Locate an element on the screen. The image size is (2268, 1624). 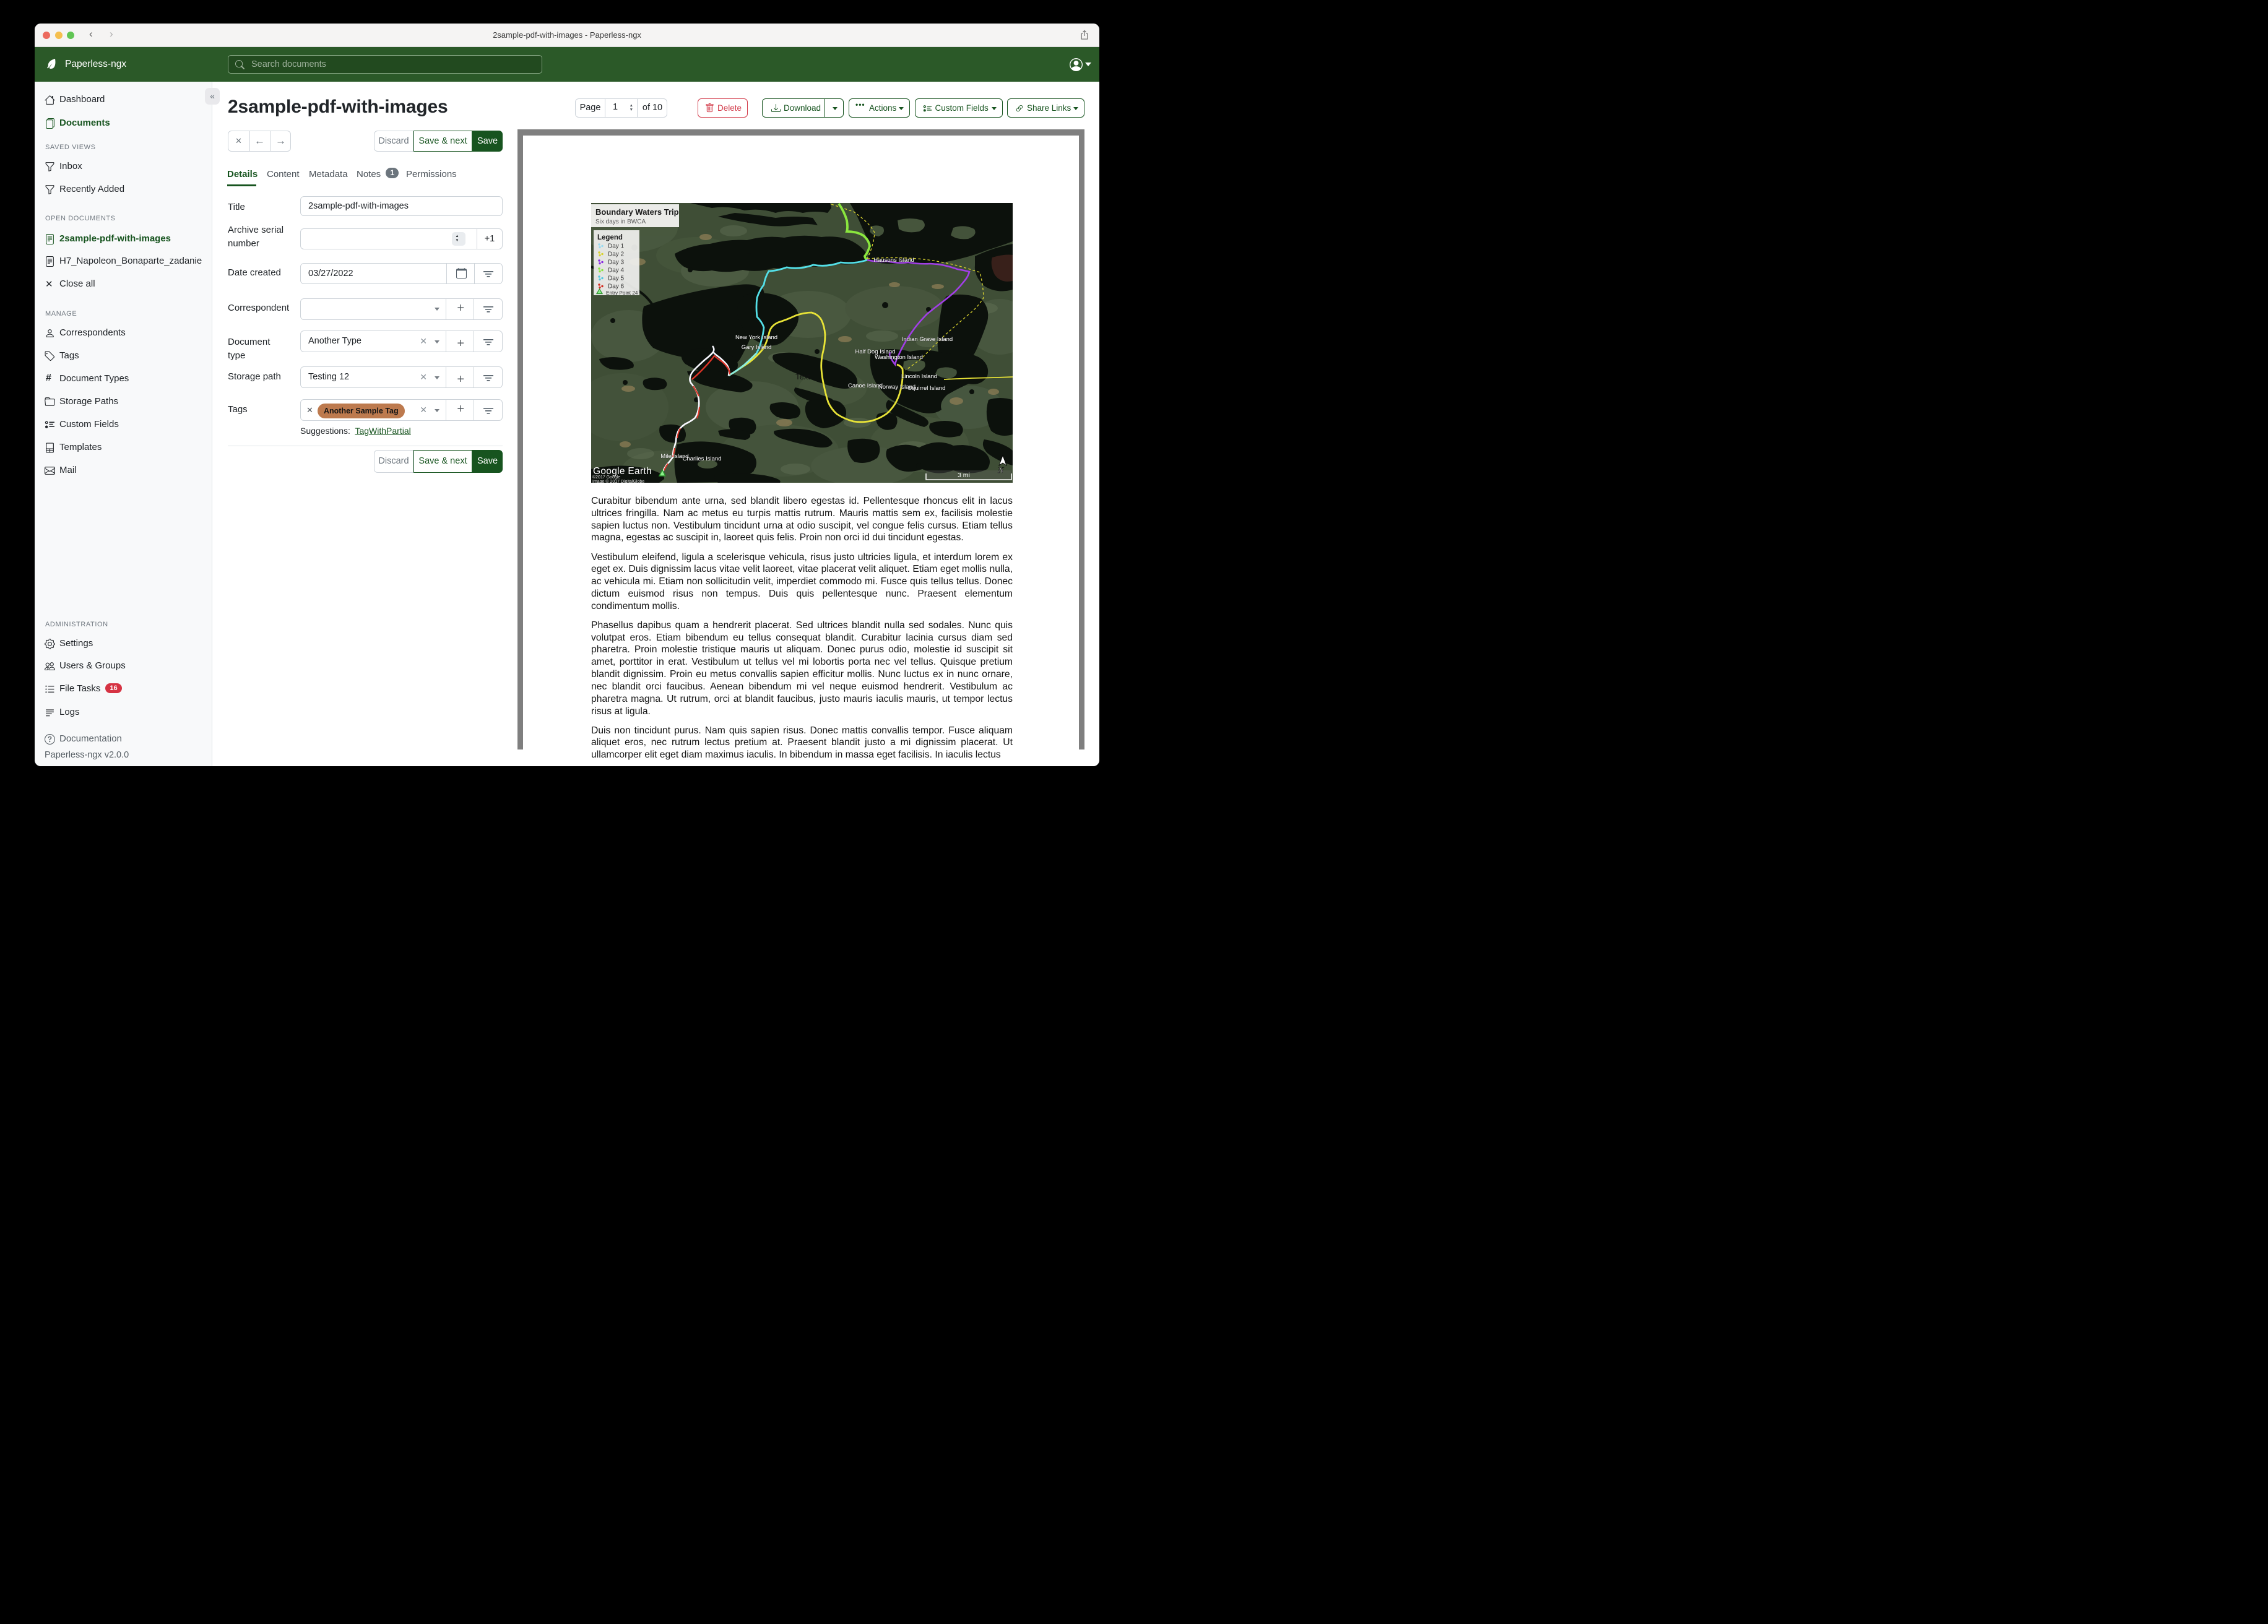
svg-text: Squirrel Island is located at coordinates (927, 388).